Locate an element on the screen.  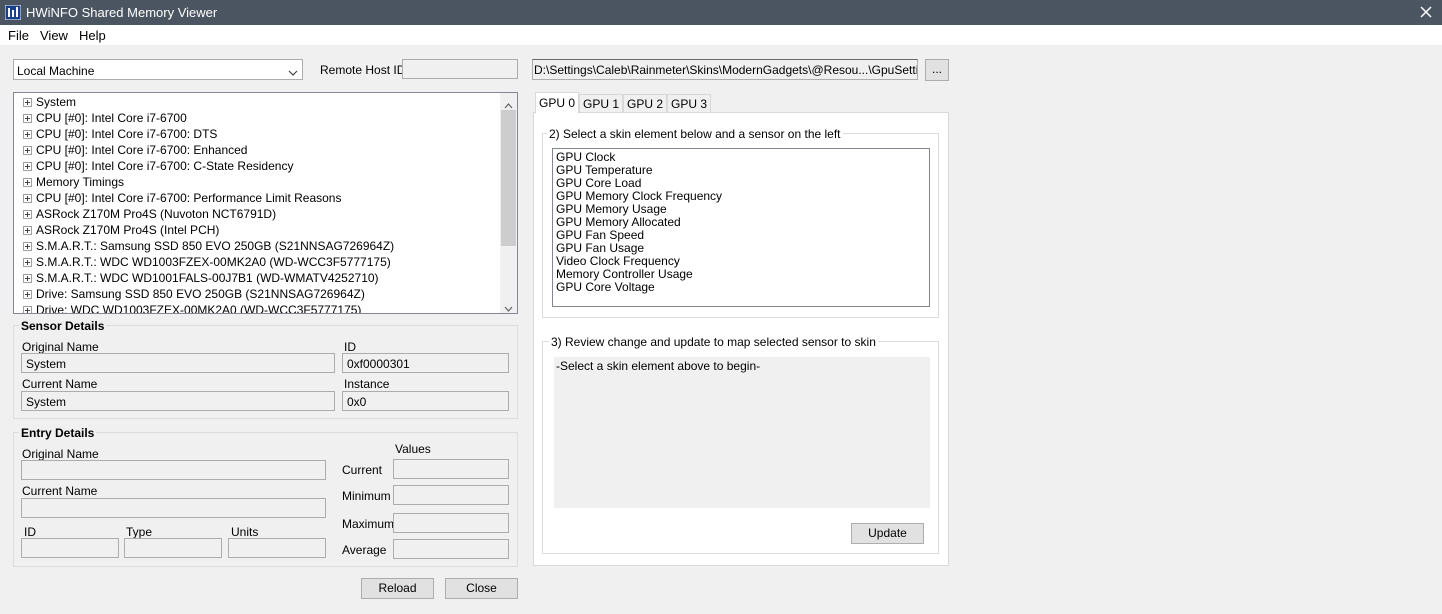
tree-item-label: System is located at coordinates (56, 102).